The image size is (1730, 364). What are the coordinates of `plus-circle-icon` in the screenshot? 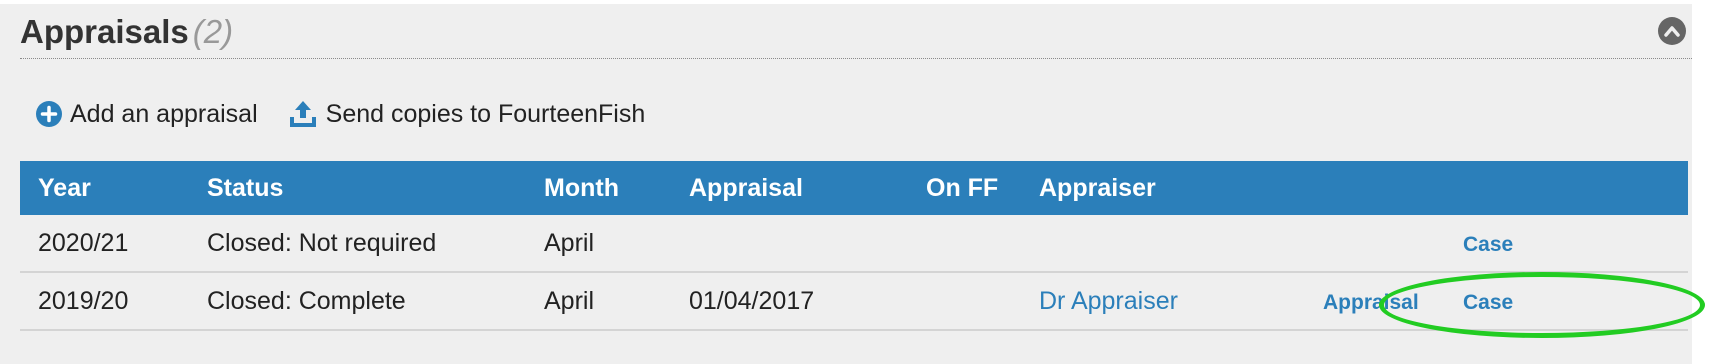 It's located at (49, 114).